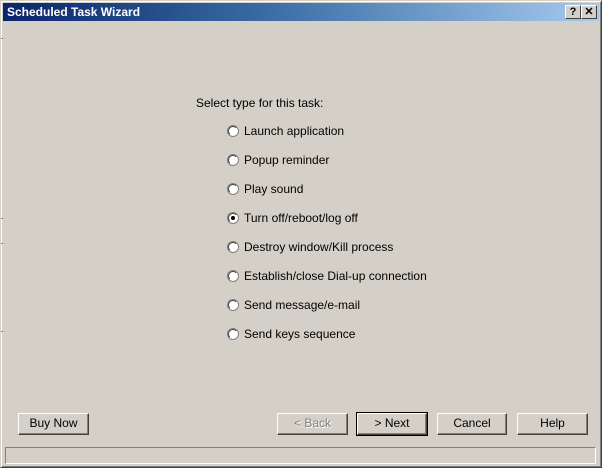 Image resolution: width=602 pixels, height=468 pixels. I want to click on close-title-button: ✕, so click(589, 12).